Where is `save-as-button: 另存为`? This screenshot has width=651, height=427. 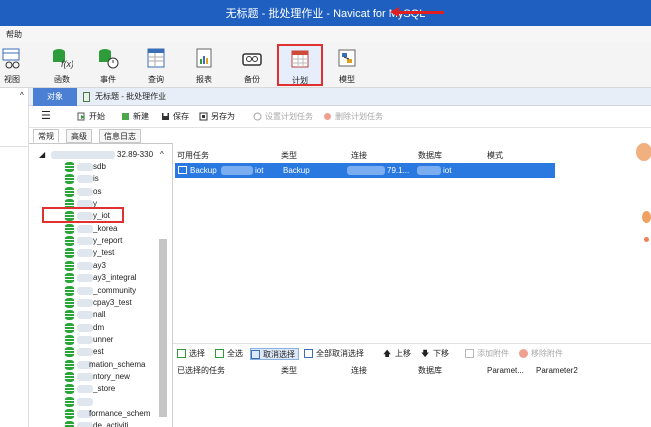
save-as-button: 另存为 is located at coordinates (217, 117).